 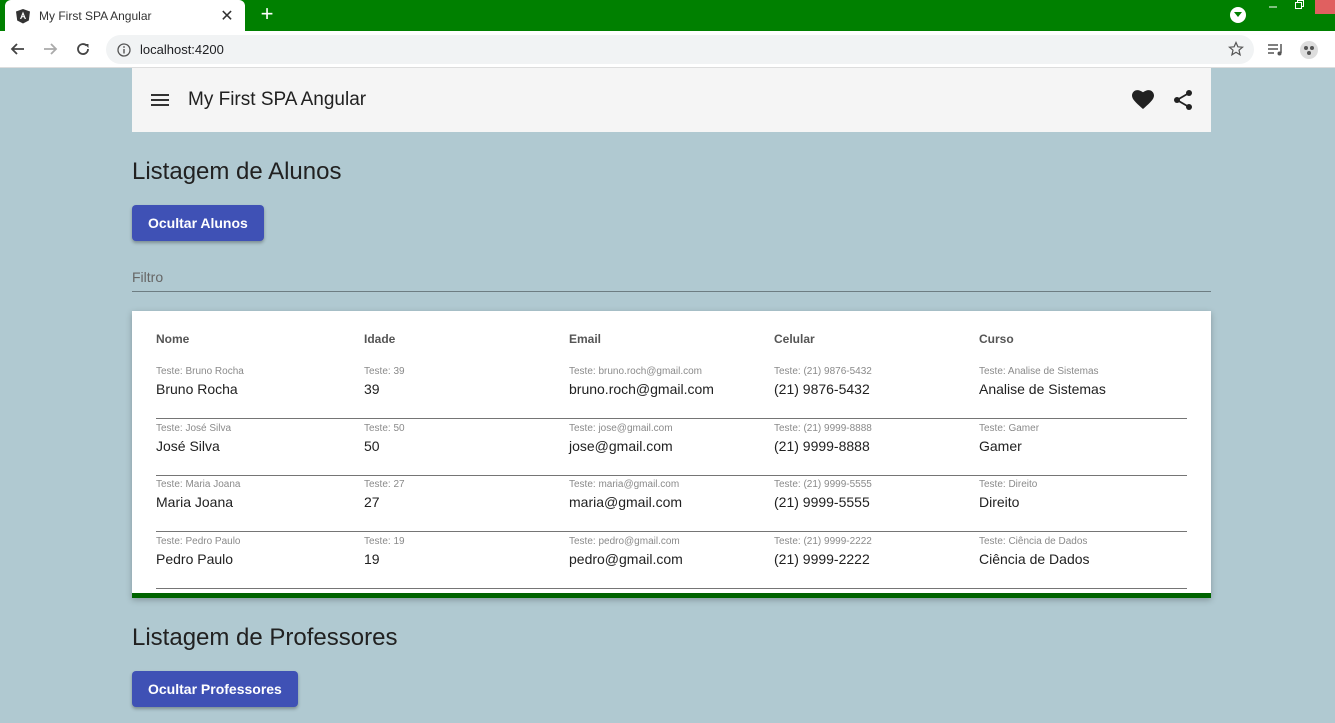 What do you see at coordinates (384, 379) in the screenshot?
I see `cell-idade: Teste: 39 39` at bounding box center [384, 379].